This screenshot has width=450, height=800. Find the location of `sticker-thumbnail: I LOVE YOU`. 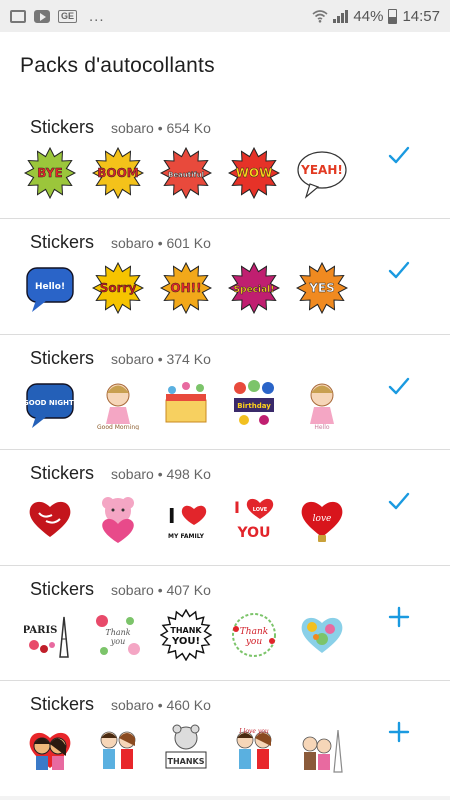

sticker-thumbnail: I LOVE YOU is located at coordinates (254, 519).